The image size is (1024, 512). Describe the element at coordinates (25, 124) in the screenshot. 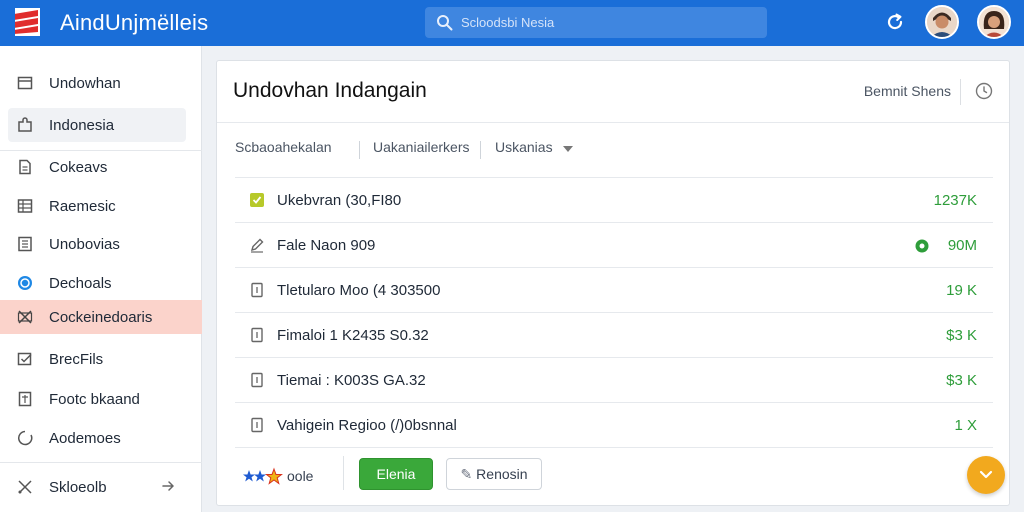

I see `puzzle-icon` at that location.